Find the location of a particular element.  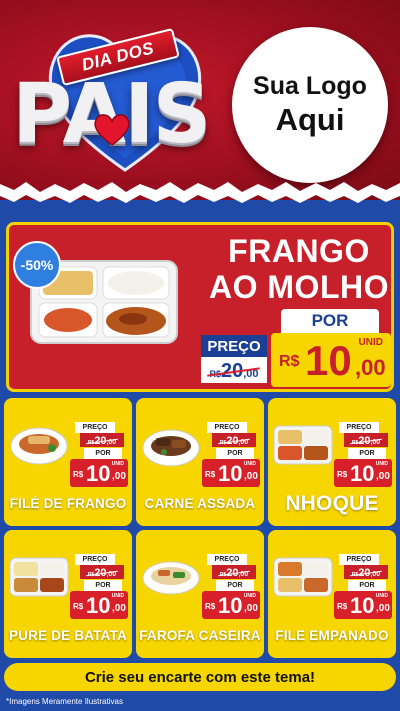

featured-title-line1: FRANGO is located at coordinates (299, 251).